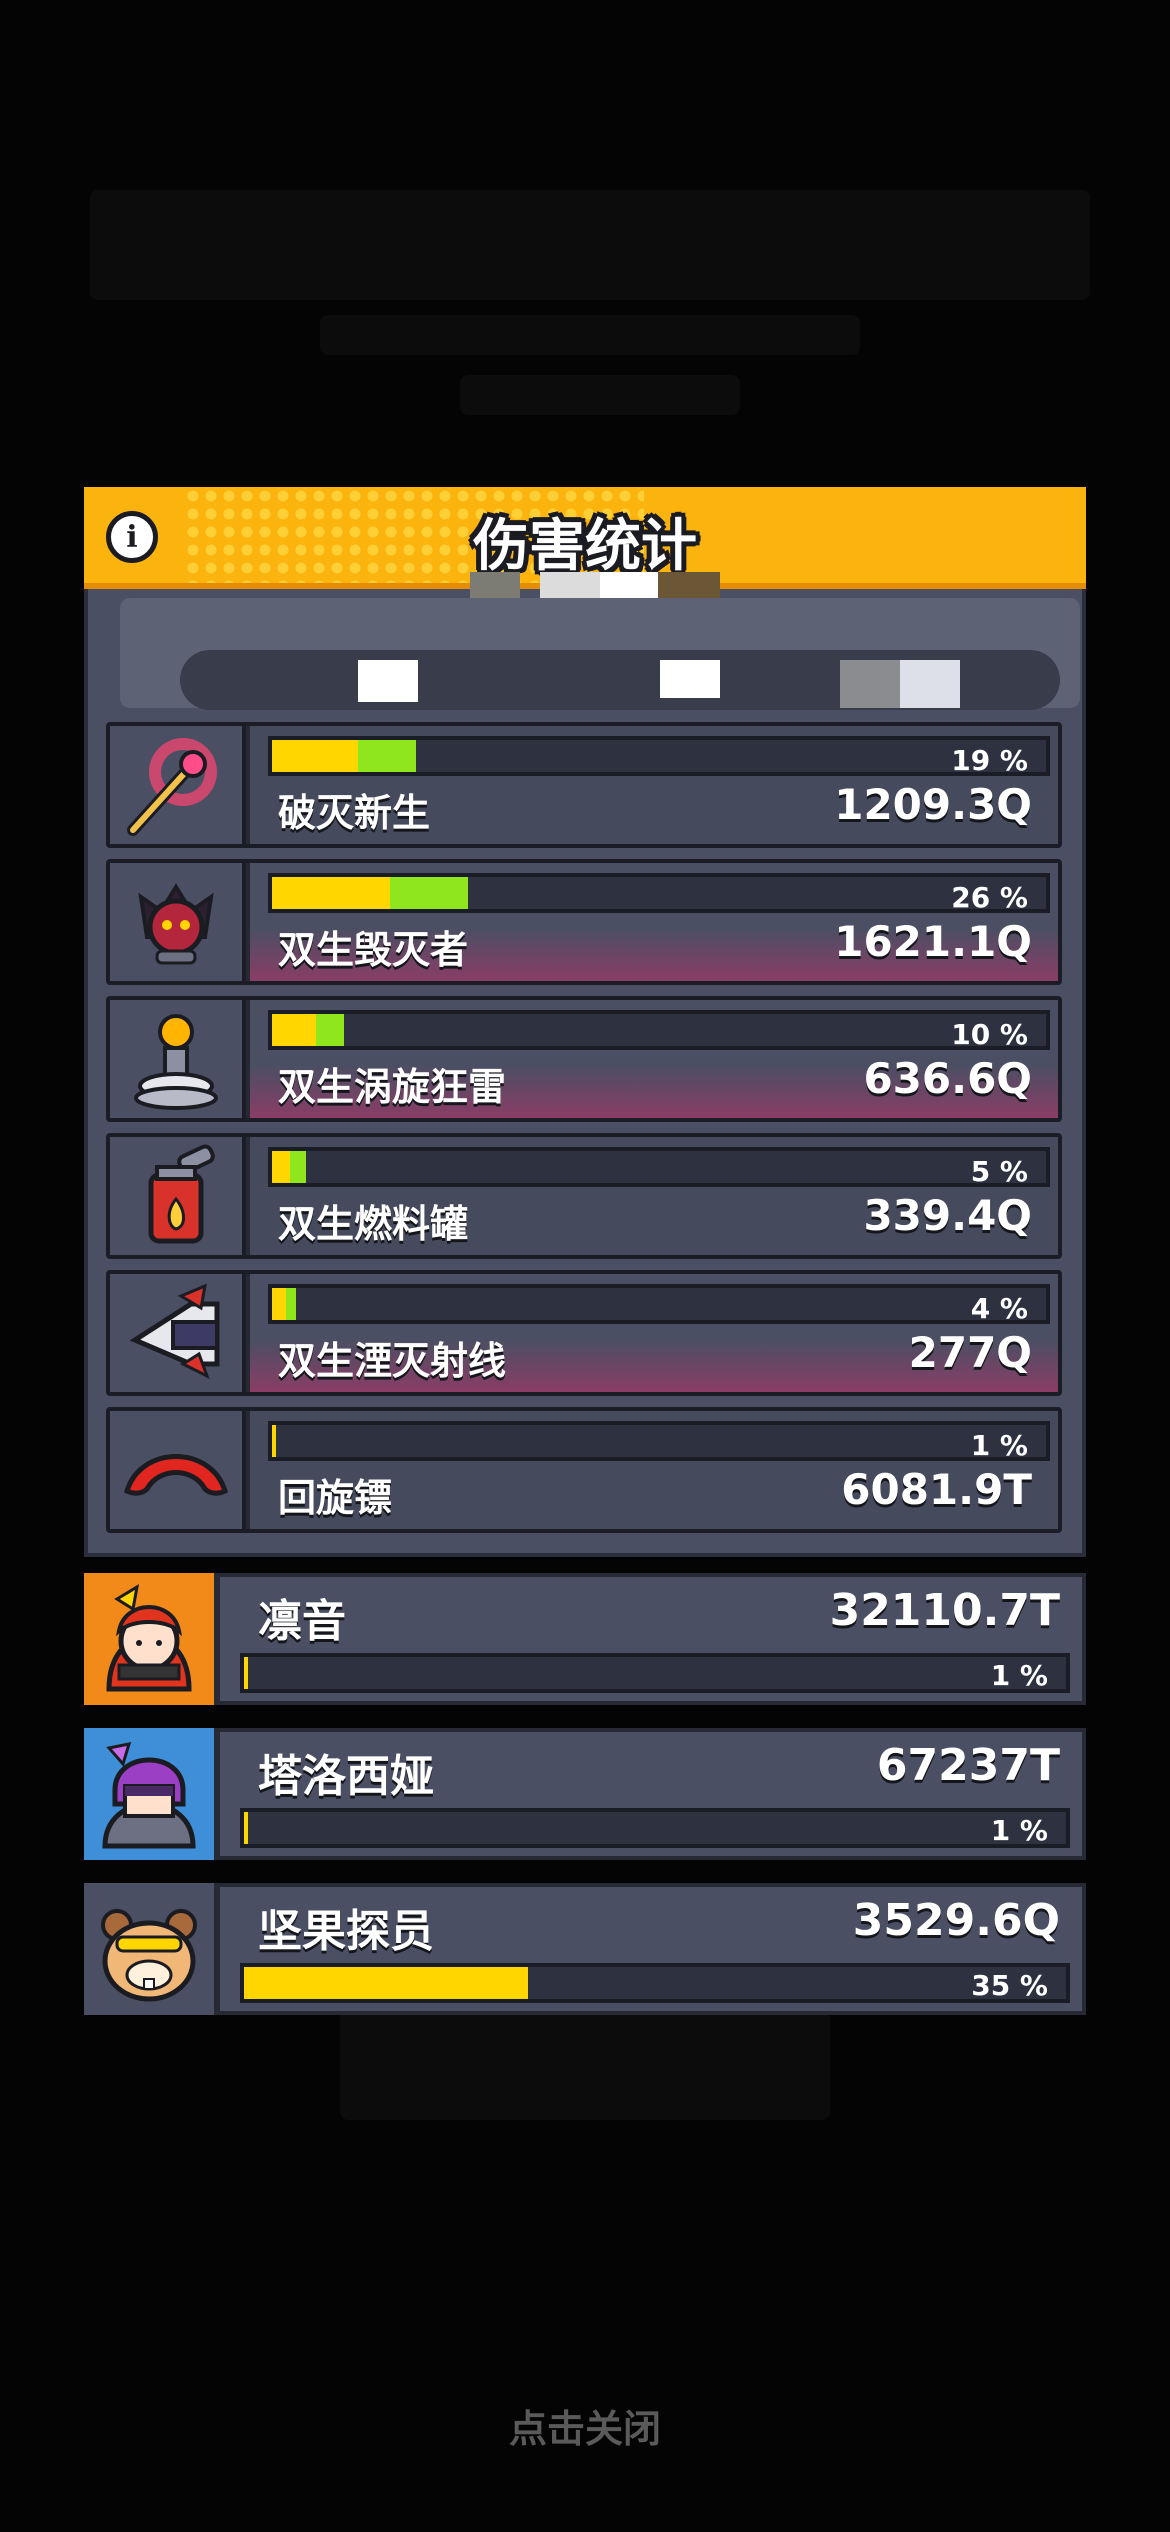 The height and width of the screenshot is (2532, 1170). Describe the element at coordinates (654, 1059) in the screenshot. I see `weapon-info: 10 % 双生涡旋狂雷 636.6Q` at that location.